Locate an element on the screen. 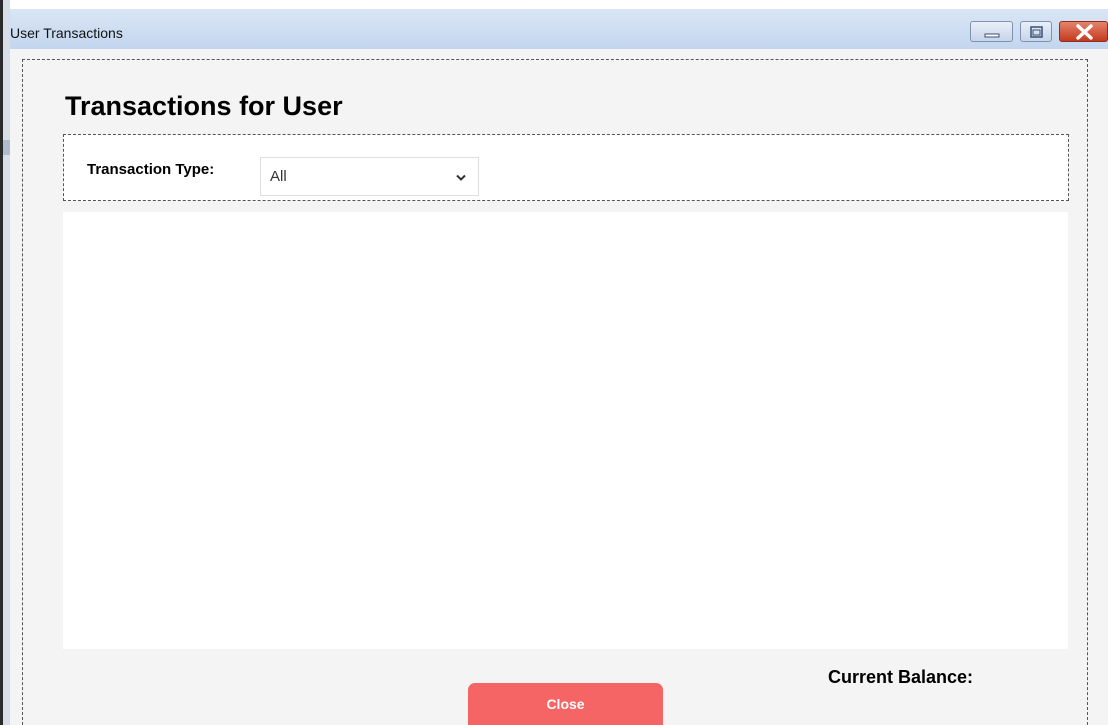  maximize-button is located at coordinates (1036, 31).